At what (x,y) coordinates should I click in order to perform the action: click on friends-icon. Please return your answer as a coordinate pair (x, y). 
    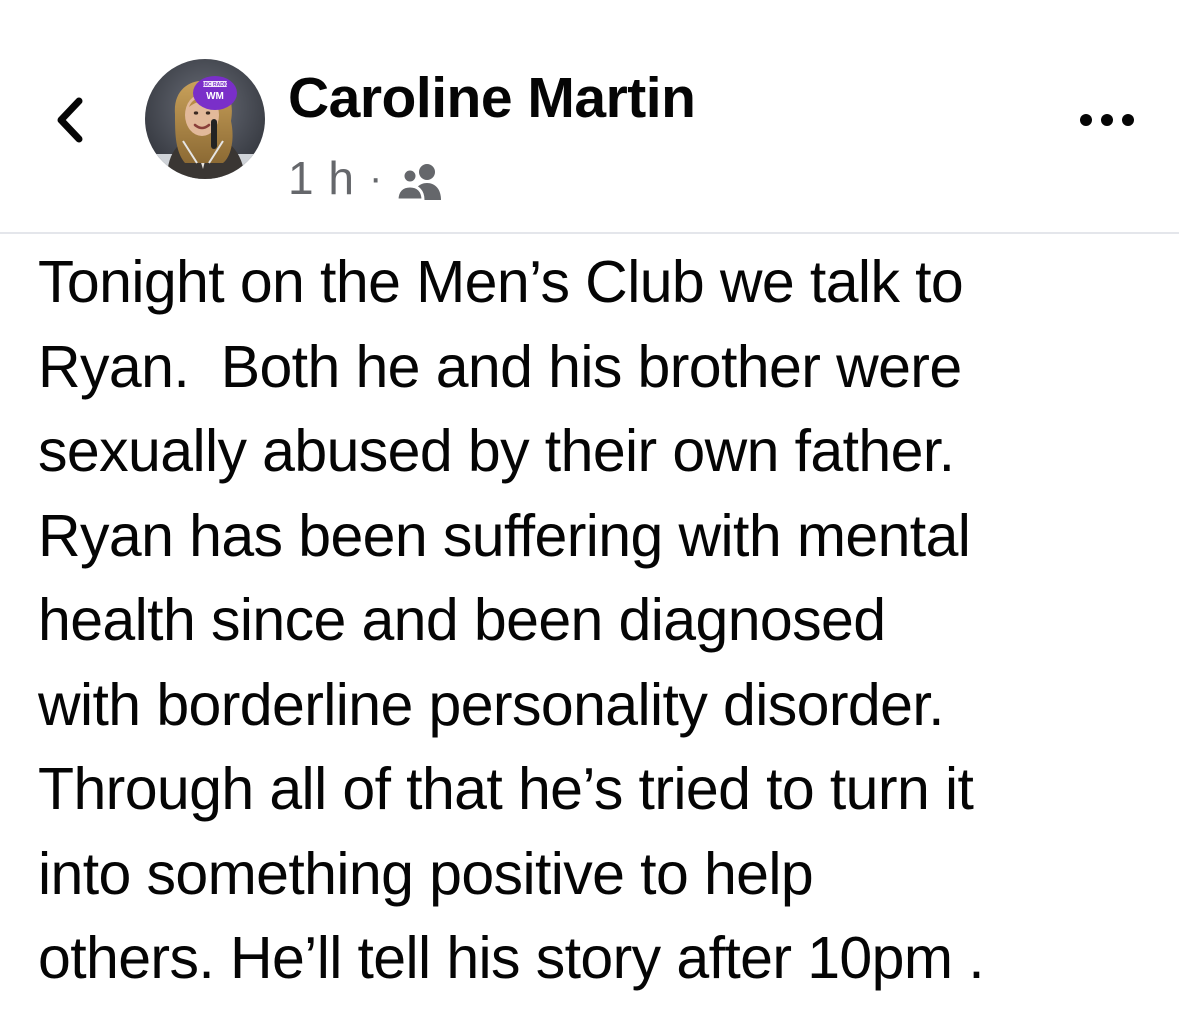
    Looking at the image, I should click on (422, 180).